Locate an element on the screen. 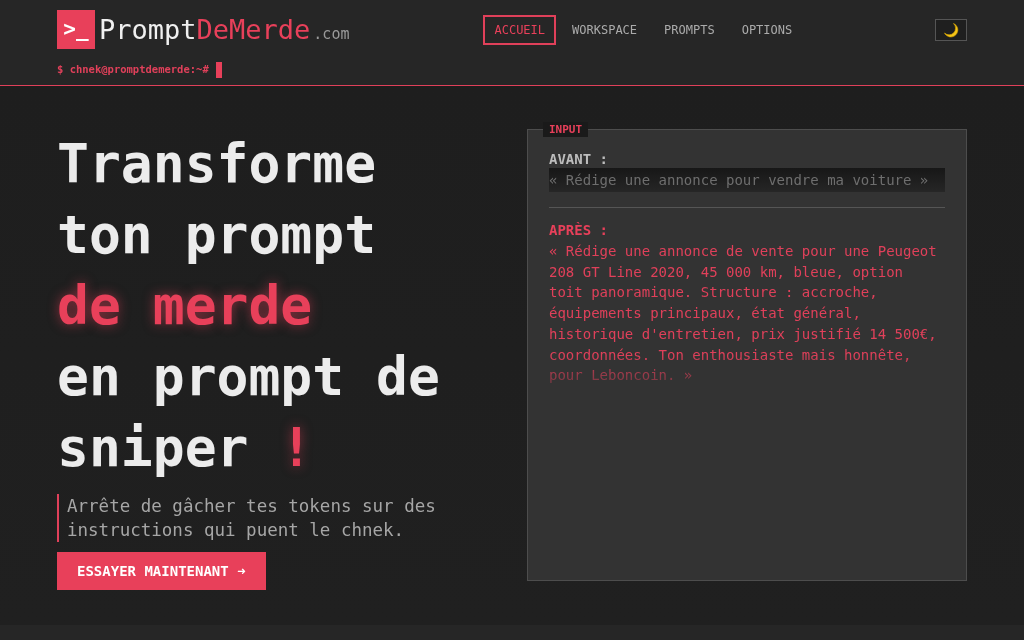 The width and height of the screenshot is (1024, 640). theme-toggle-button is located at coordinates (951, 29).